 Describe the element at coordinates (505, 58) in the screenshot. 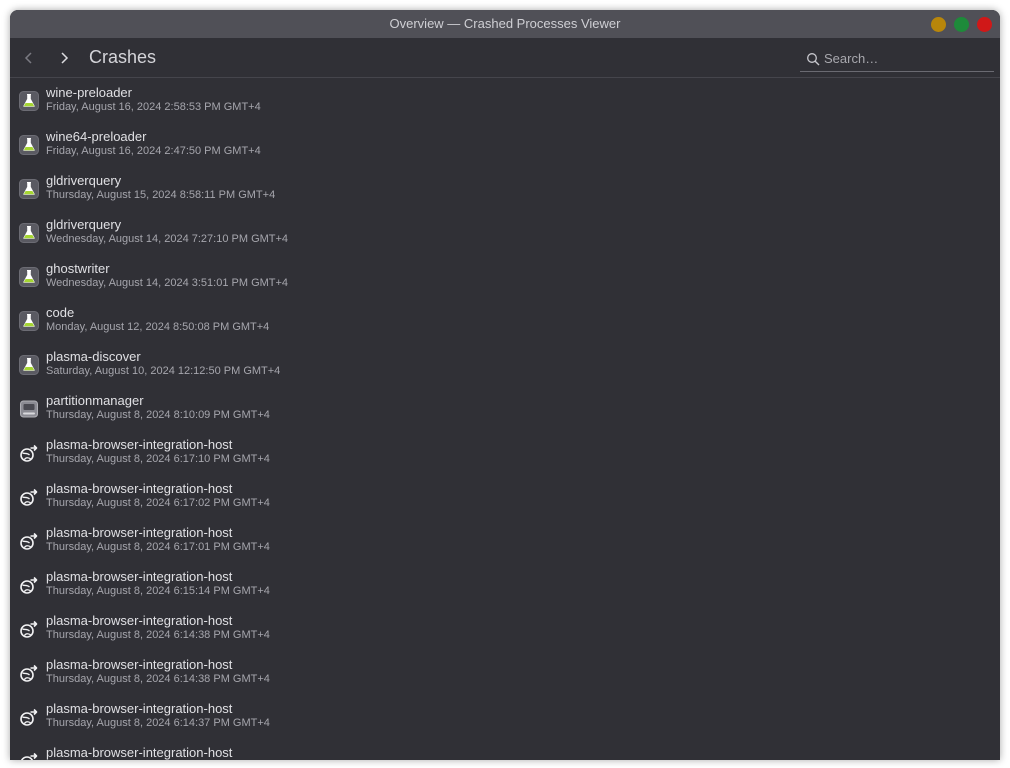

I see `toolbar: Crashes` at that location.